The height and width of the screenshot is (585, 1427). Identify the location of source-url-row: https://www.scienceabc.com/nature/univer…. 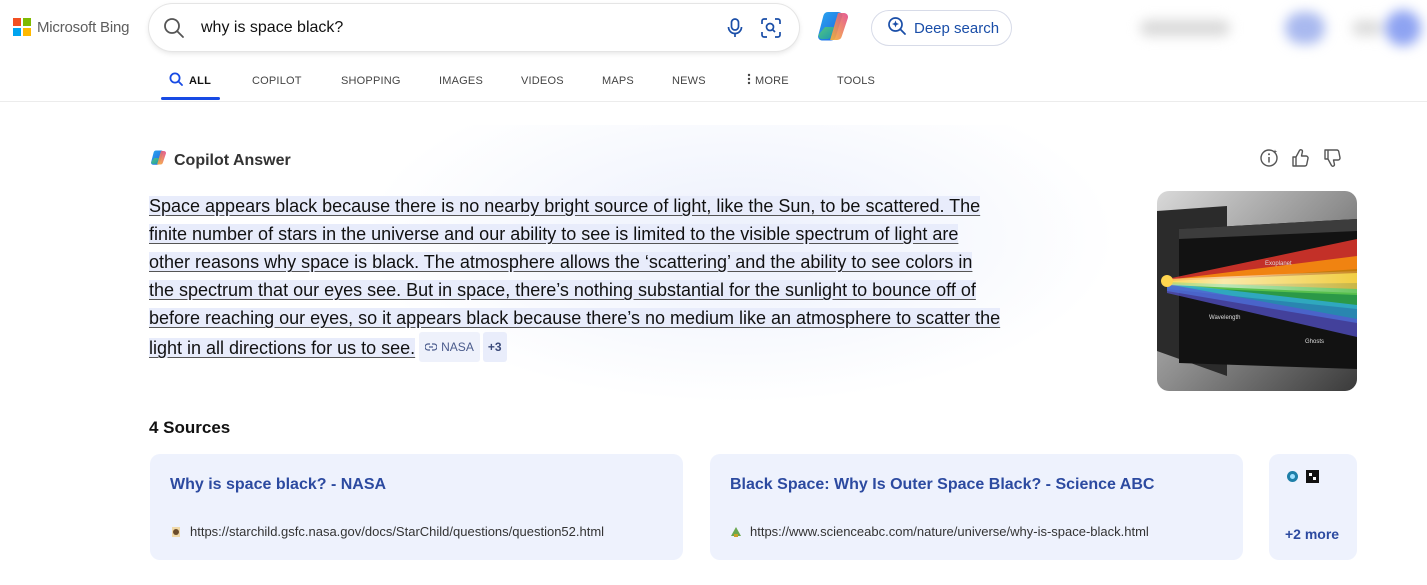
(939, 531).